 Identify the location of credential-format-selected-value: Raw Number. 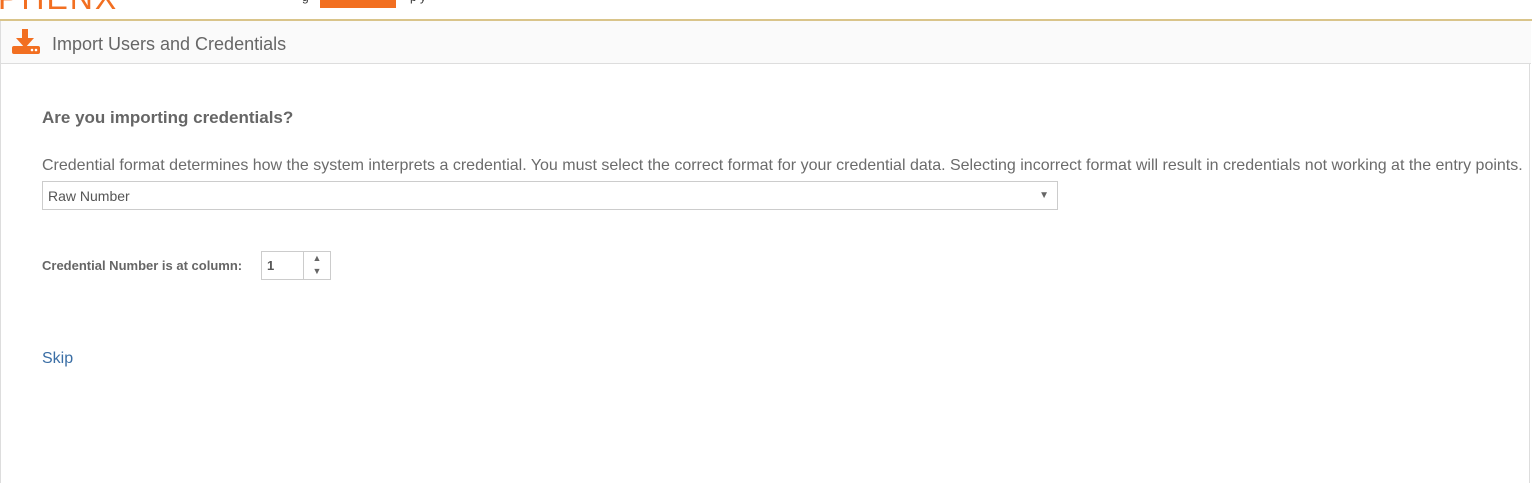
(89, 196).